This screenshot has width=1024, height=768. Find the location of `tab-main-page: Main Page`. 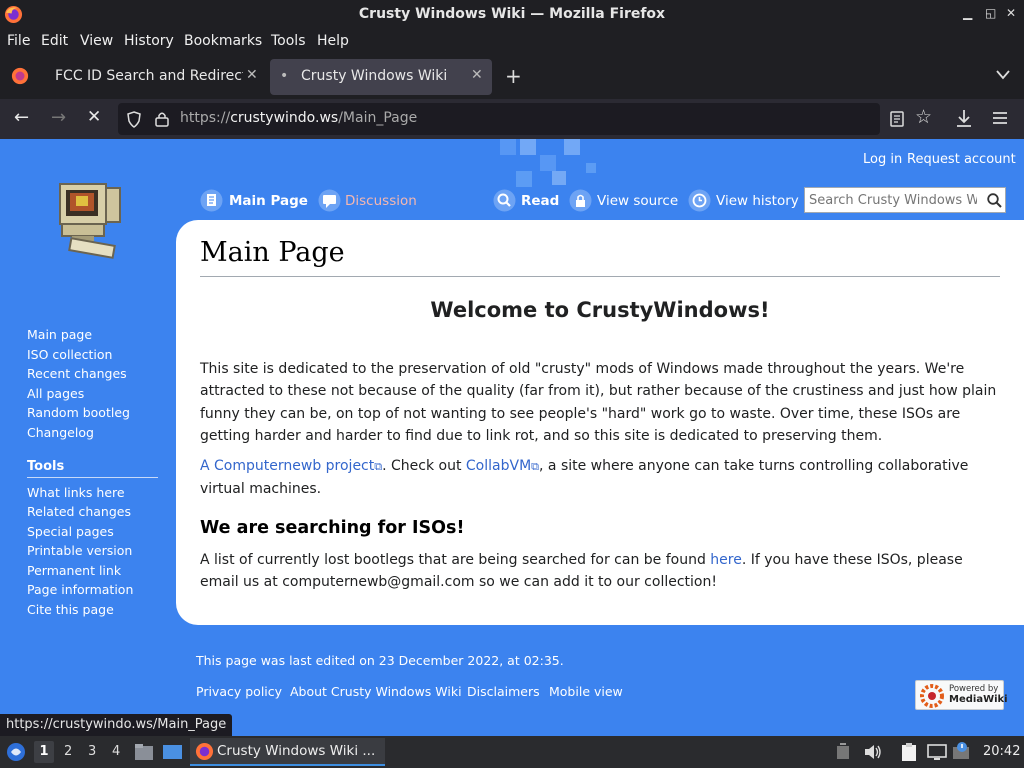

tab-main-page: Main Page is located at coordinates (268, 201).